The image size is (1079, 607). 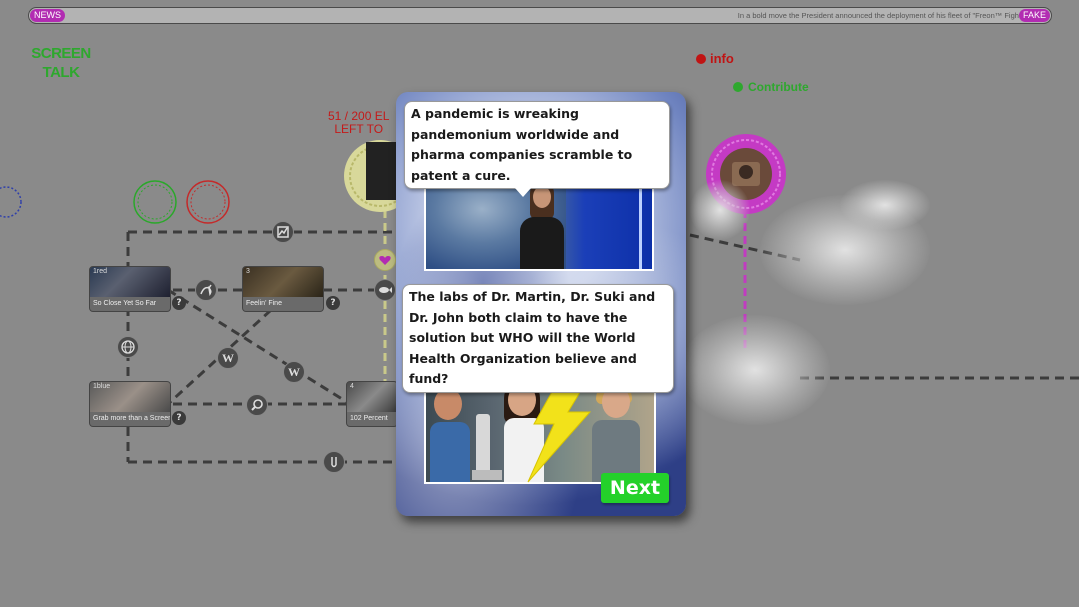 What do you see at coordinates (372, 419) in the screenshot?
I see `node-label: 102 Percent` at bounding box center [372, 419].